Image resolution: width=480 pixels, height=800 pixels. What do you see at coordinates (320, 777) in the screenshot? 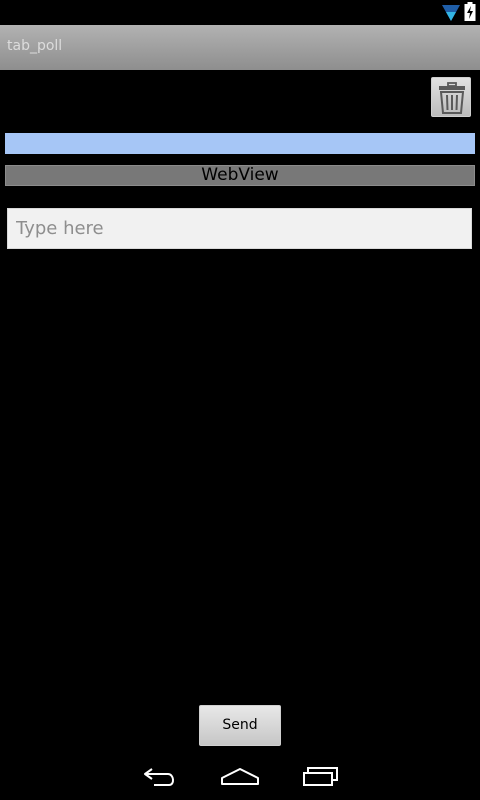
I see `recent-apps-icon` at bounding box center [320, 777].